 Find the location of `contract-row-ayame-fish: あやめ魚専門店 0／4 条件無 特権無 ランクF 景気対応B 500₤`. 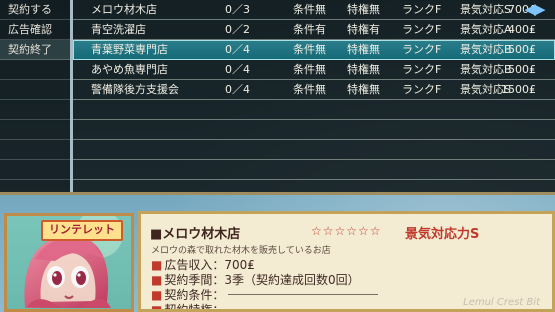

contract-row-ayame-fish: あやめ魚専門店 0／4 条件無 特権無 ランクF 景気対応B 500₤ is located at coordinates (314, 70).